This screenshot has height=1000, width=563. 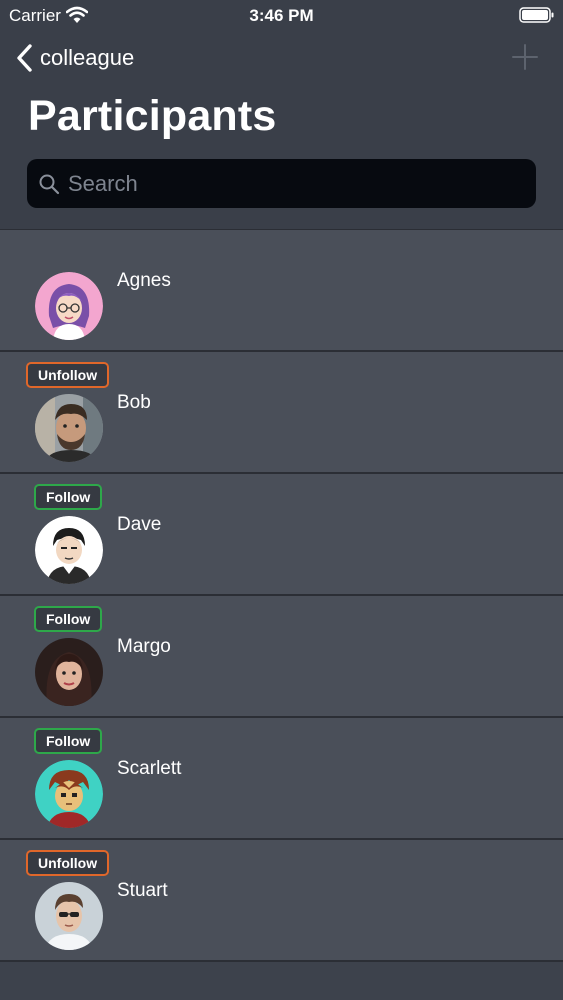 I want to click on status-bar: Carrier 3:46 PM, so click(x=281, y=15).